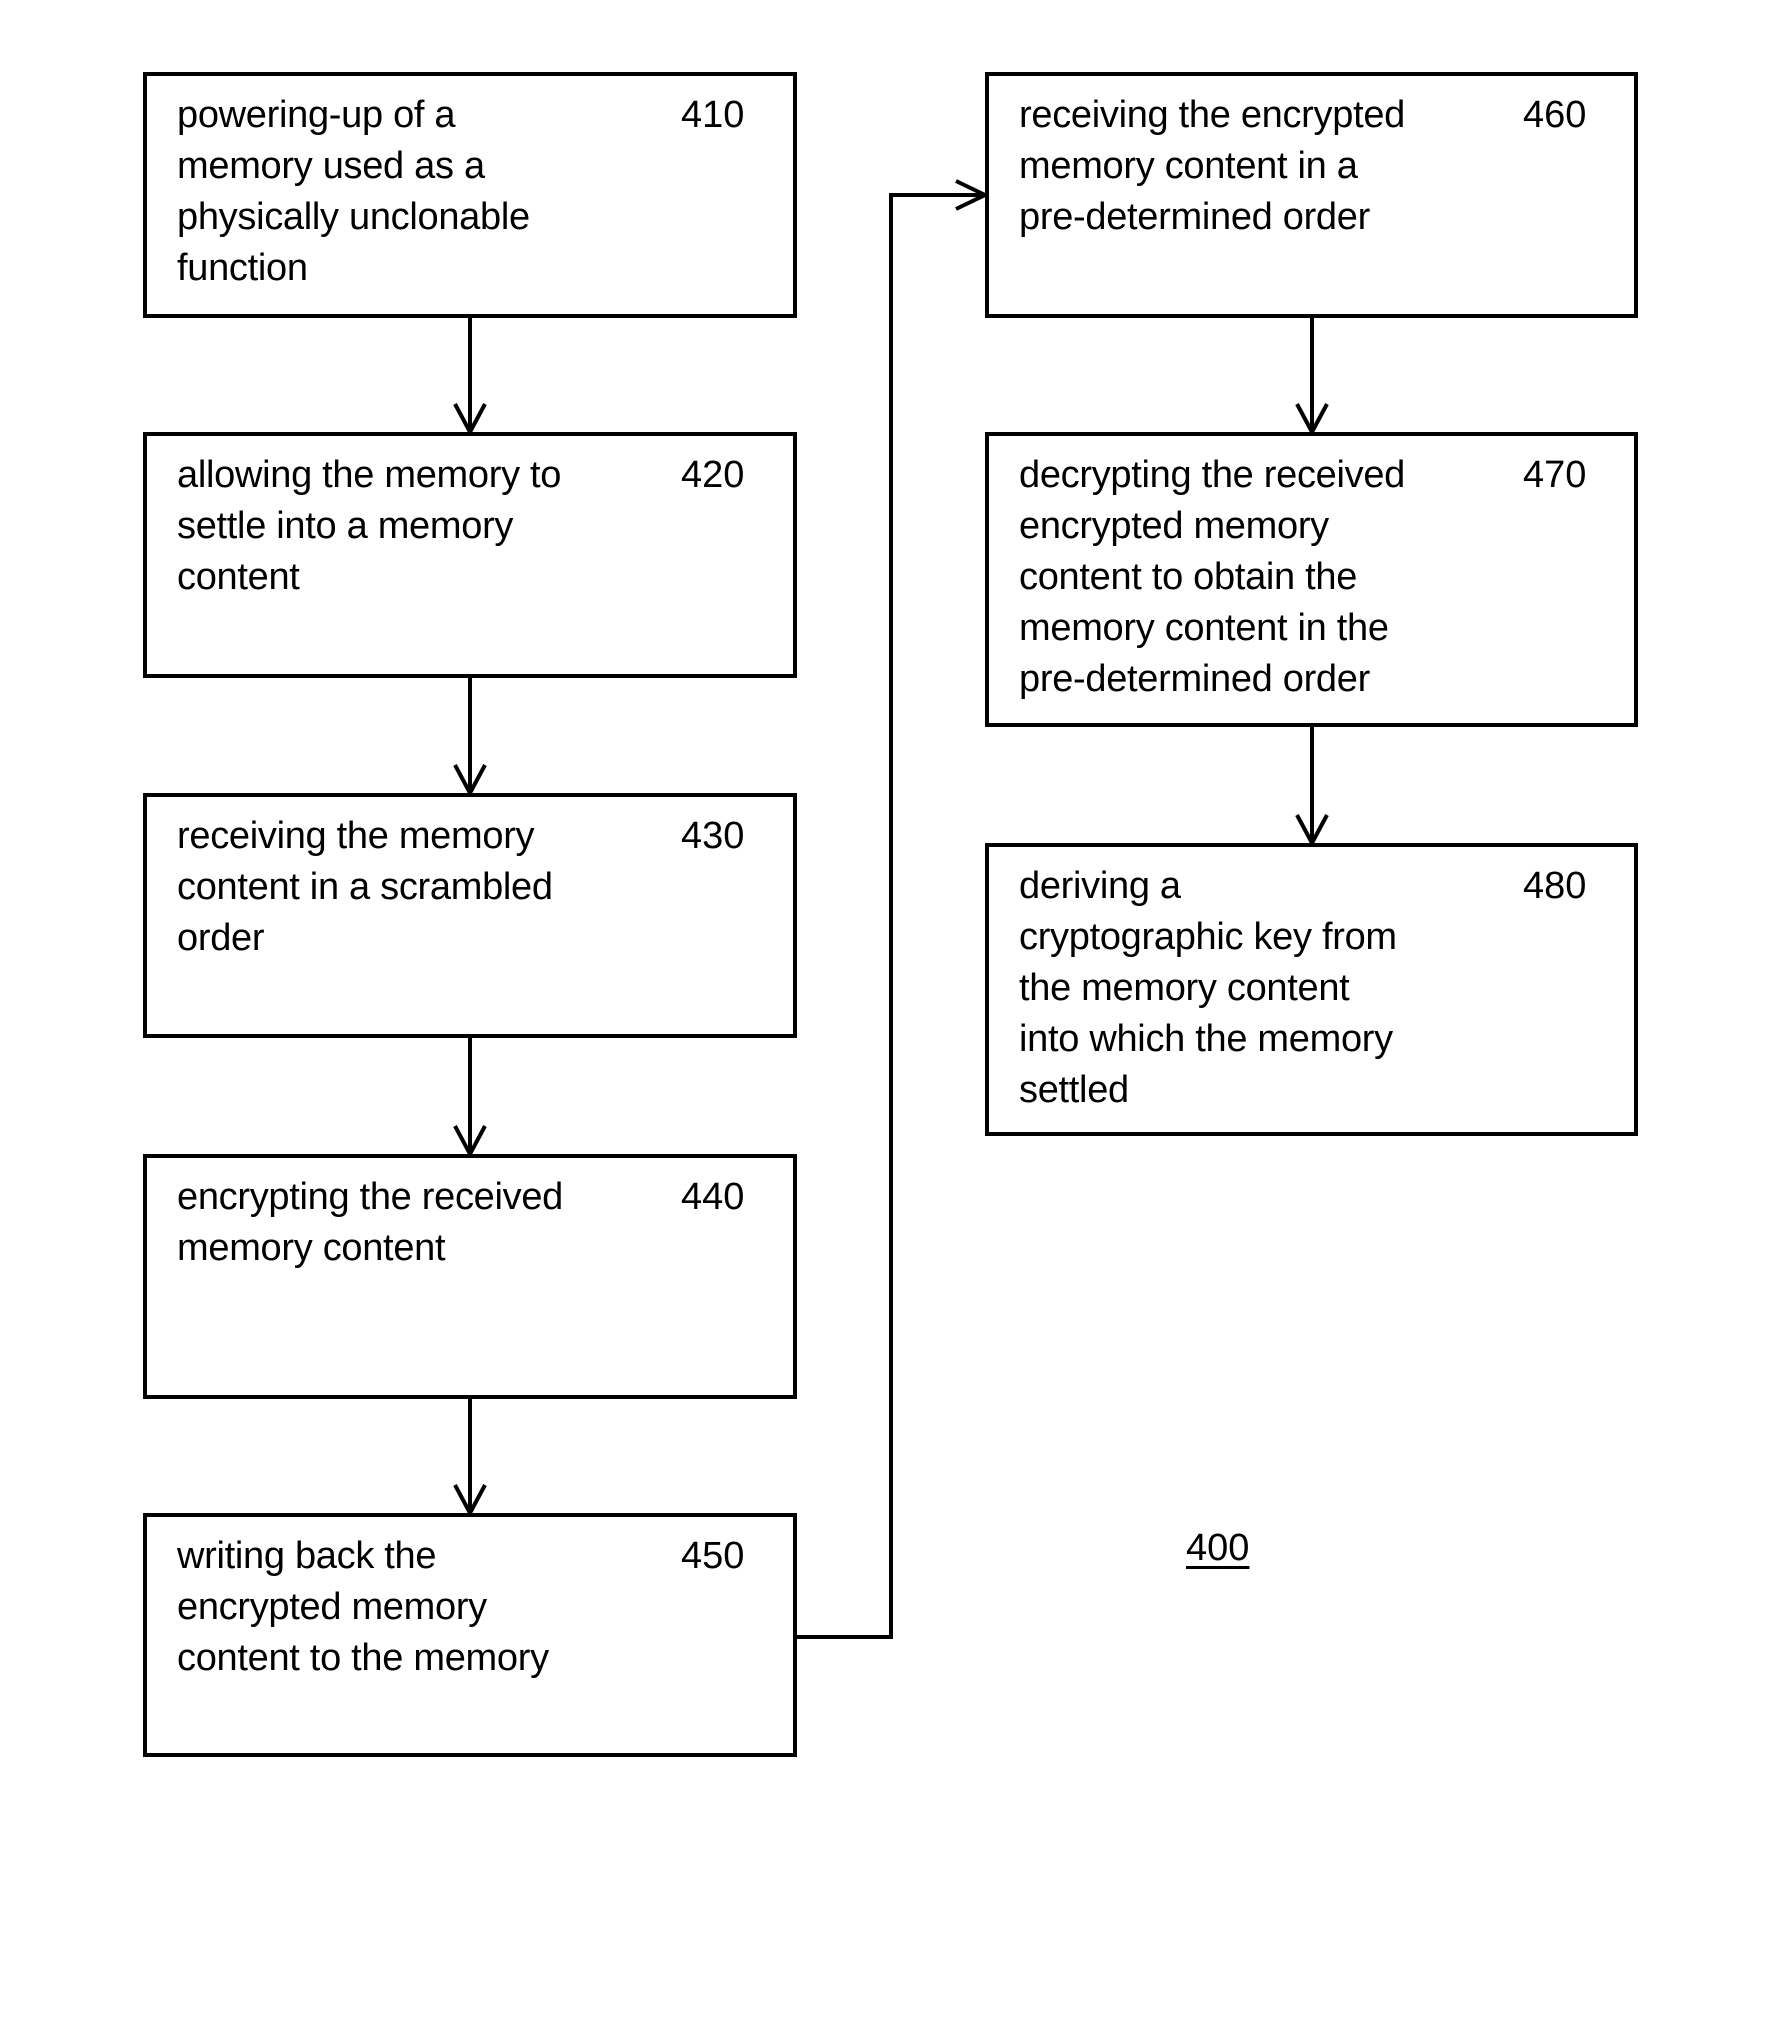 The height and width of the screenshot is (2042, 1778). What do you see at coordinates (363, 1658) in the screenshot?
I see `step-text-line: content to the memory` at bounding box center [363, 1658].